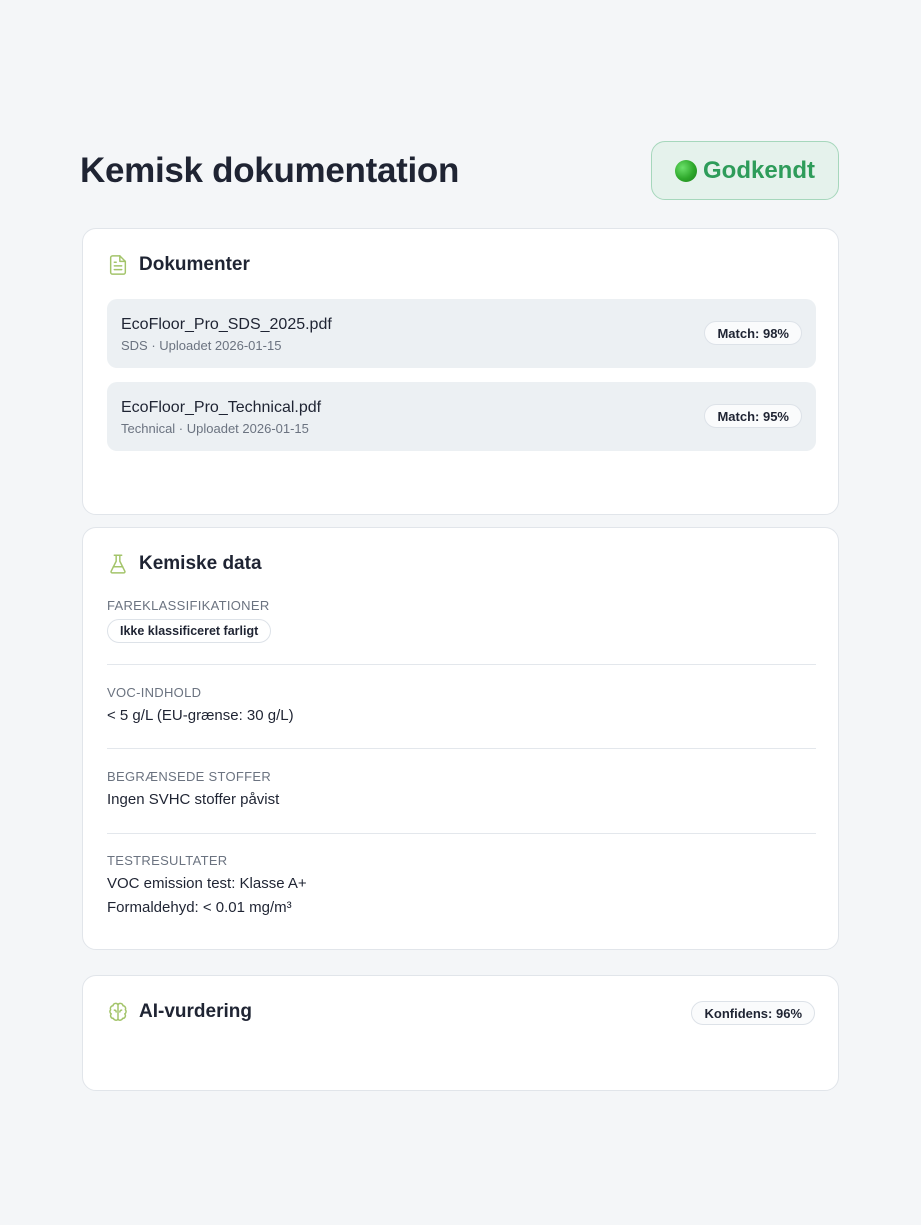  What do you see at coordinates (460, 1033) in the screenshot?
I see `ai-assessment-card: AI-vurdering Konfidens: 96%` at bounding box center [460, 1033].